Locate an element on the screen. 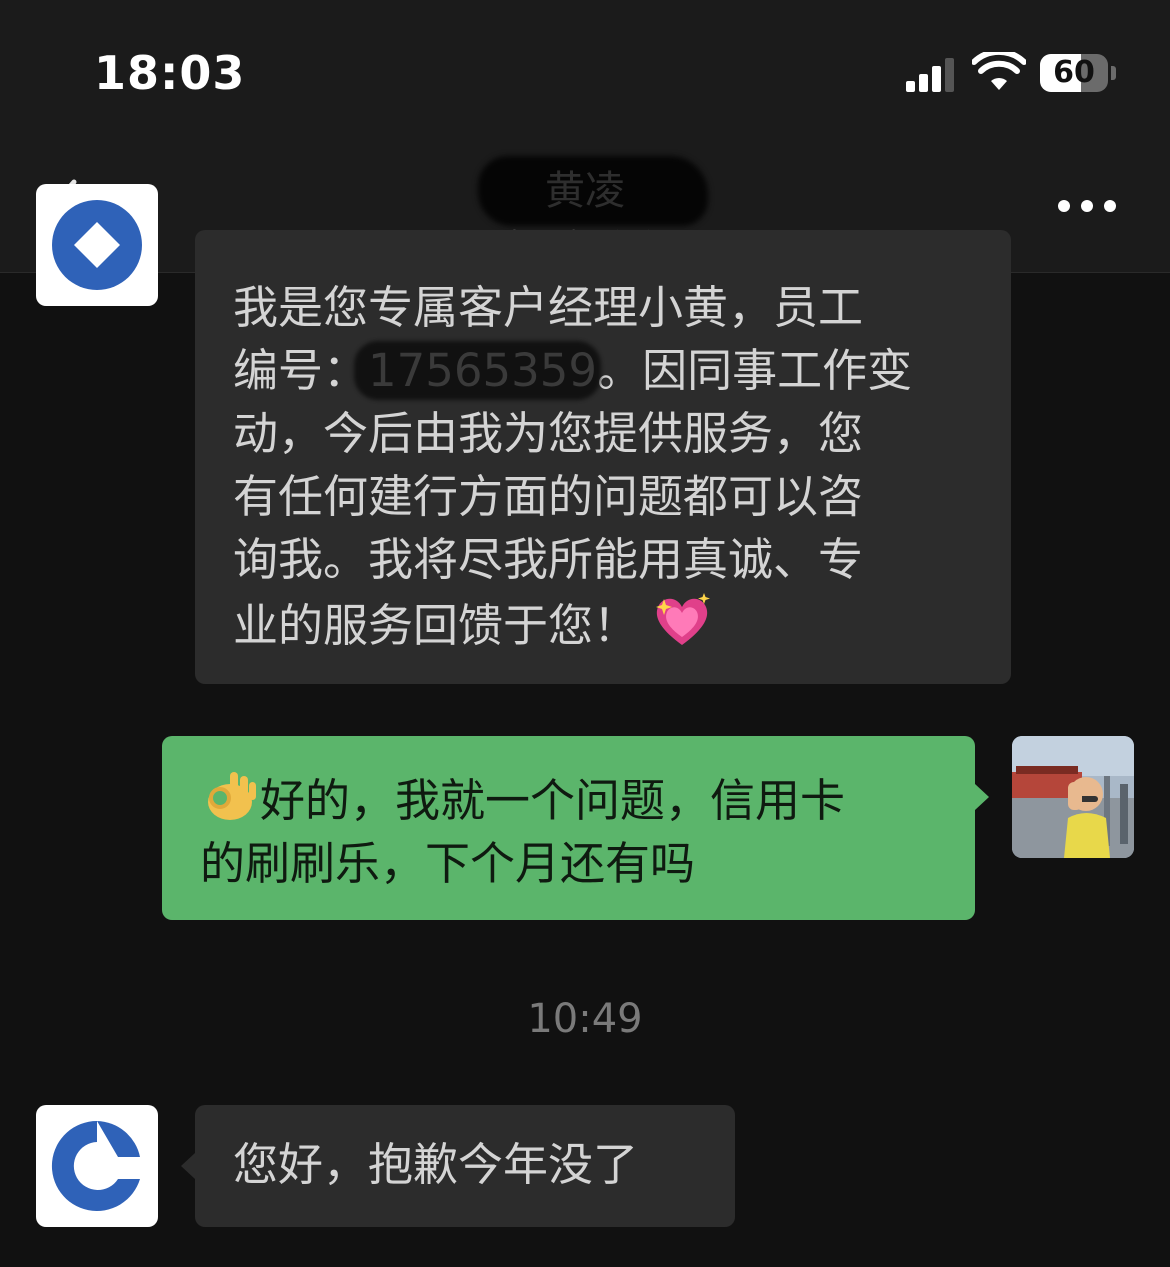 The width and height of the screenshot is (1170, 1267). status-bar: 18:03 60 is located at coordinates (585, 70).